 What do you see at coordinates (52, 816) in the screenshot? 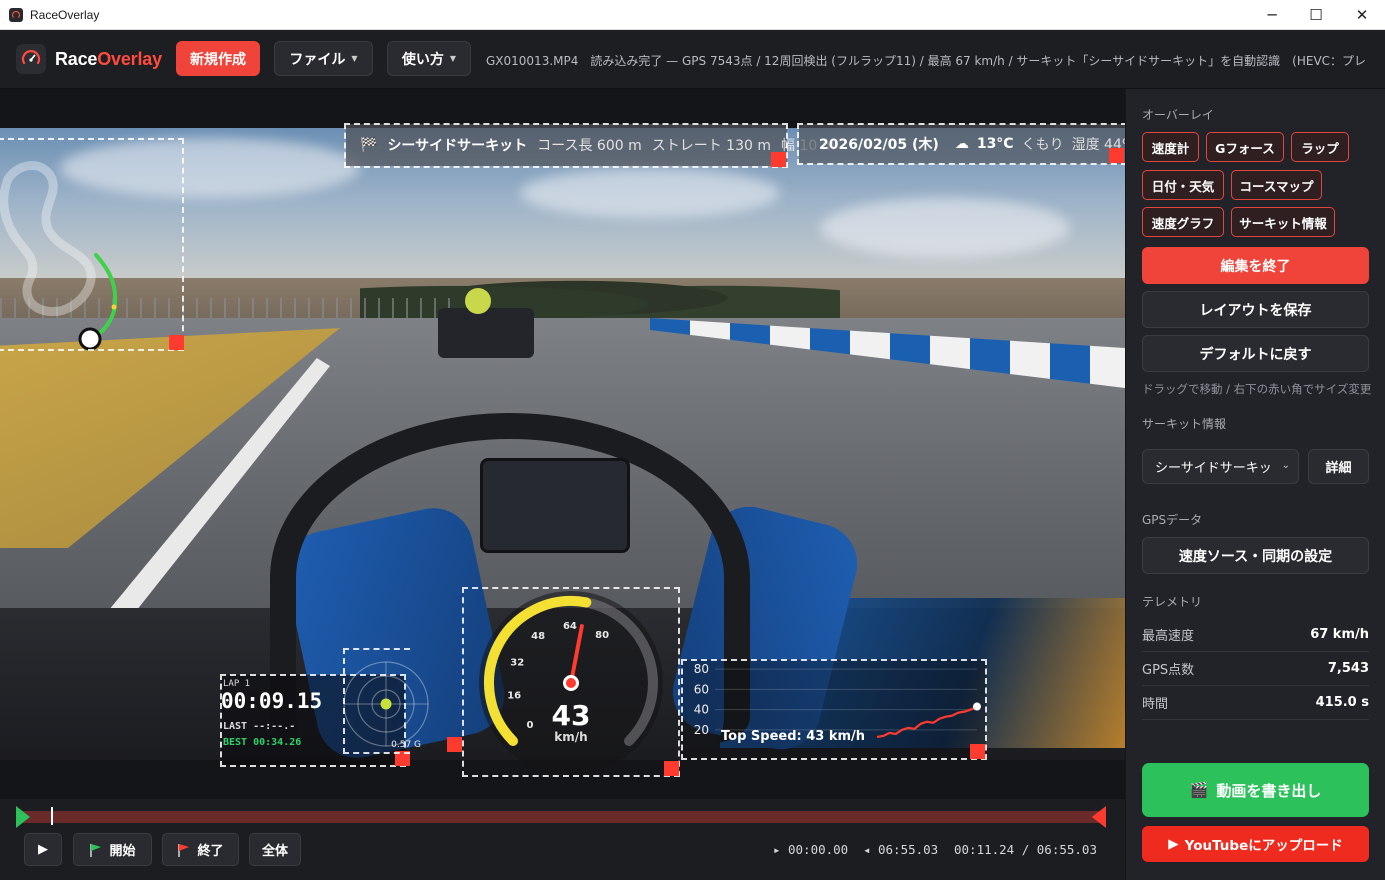
I see `playhead` at bounding box center [52, 816].